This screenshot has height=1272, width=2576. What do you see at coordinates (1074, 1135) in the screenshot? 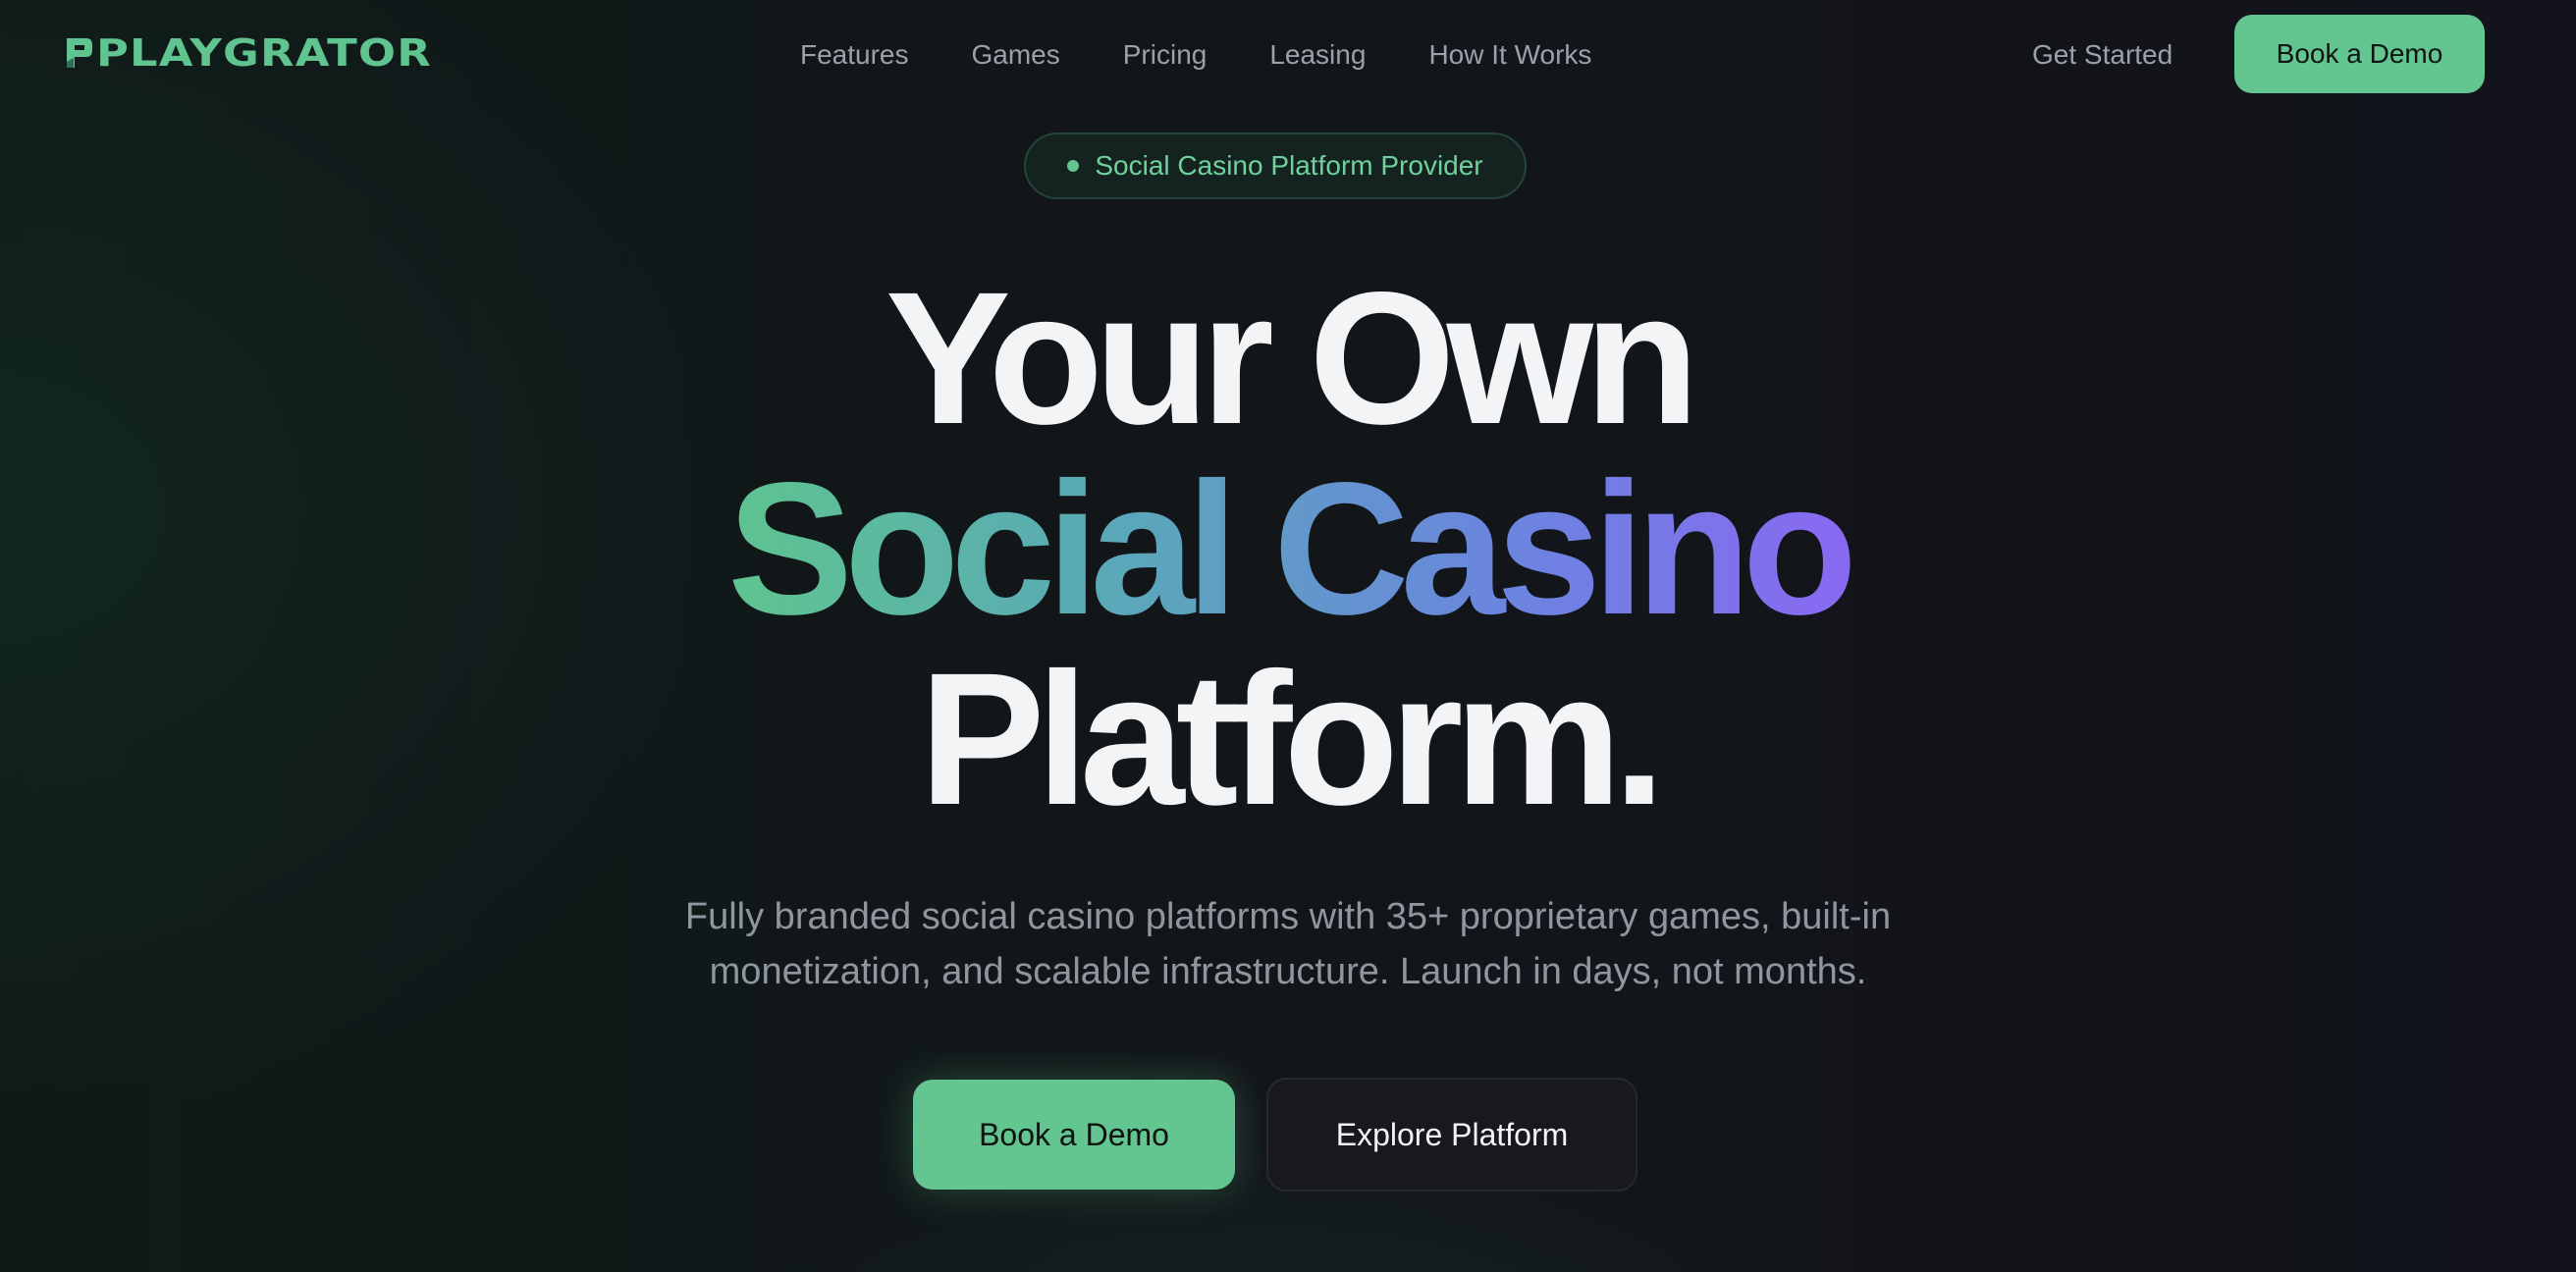
I see `book-demo-button: Book a Demo` at bounding box center [1074, 1135].